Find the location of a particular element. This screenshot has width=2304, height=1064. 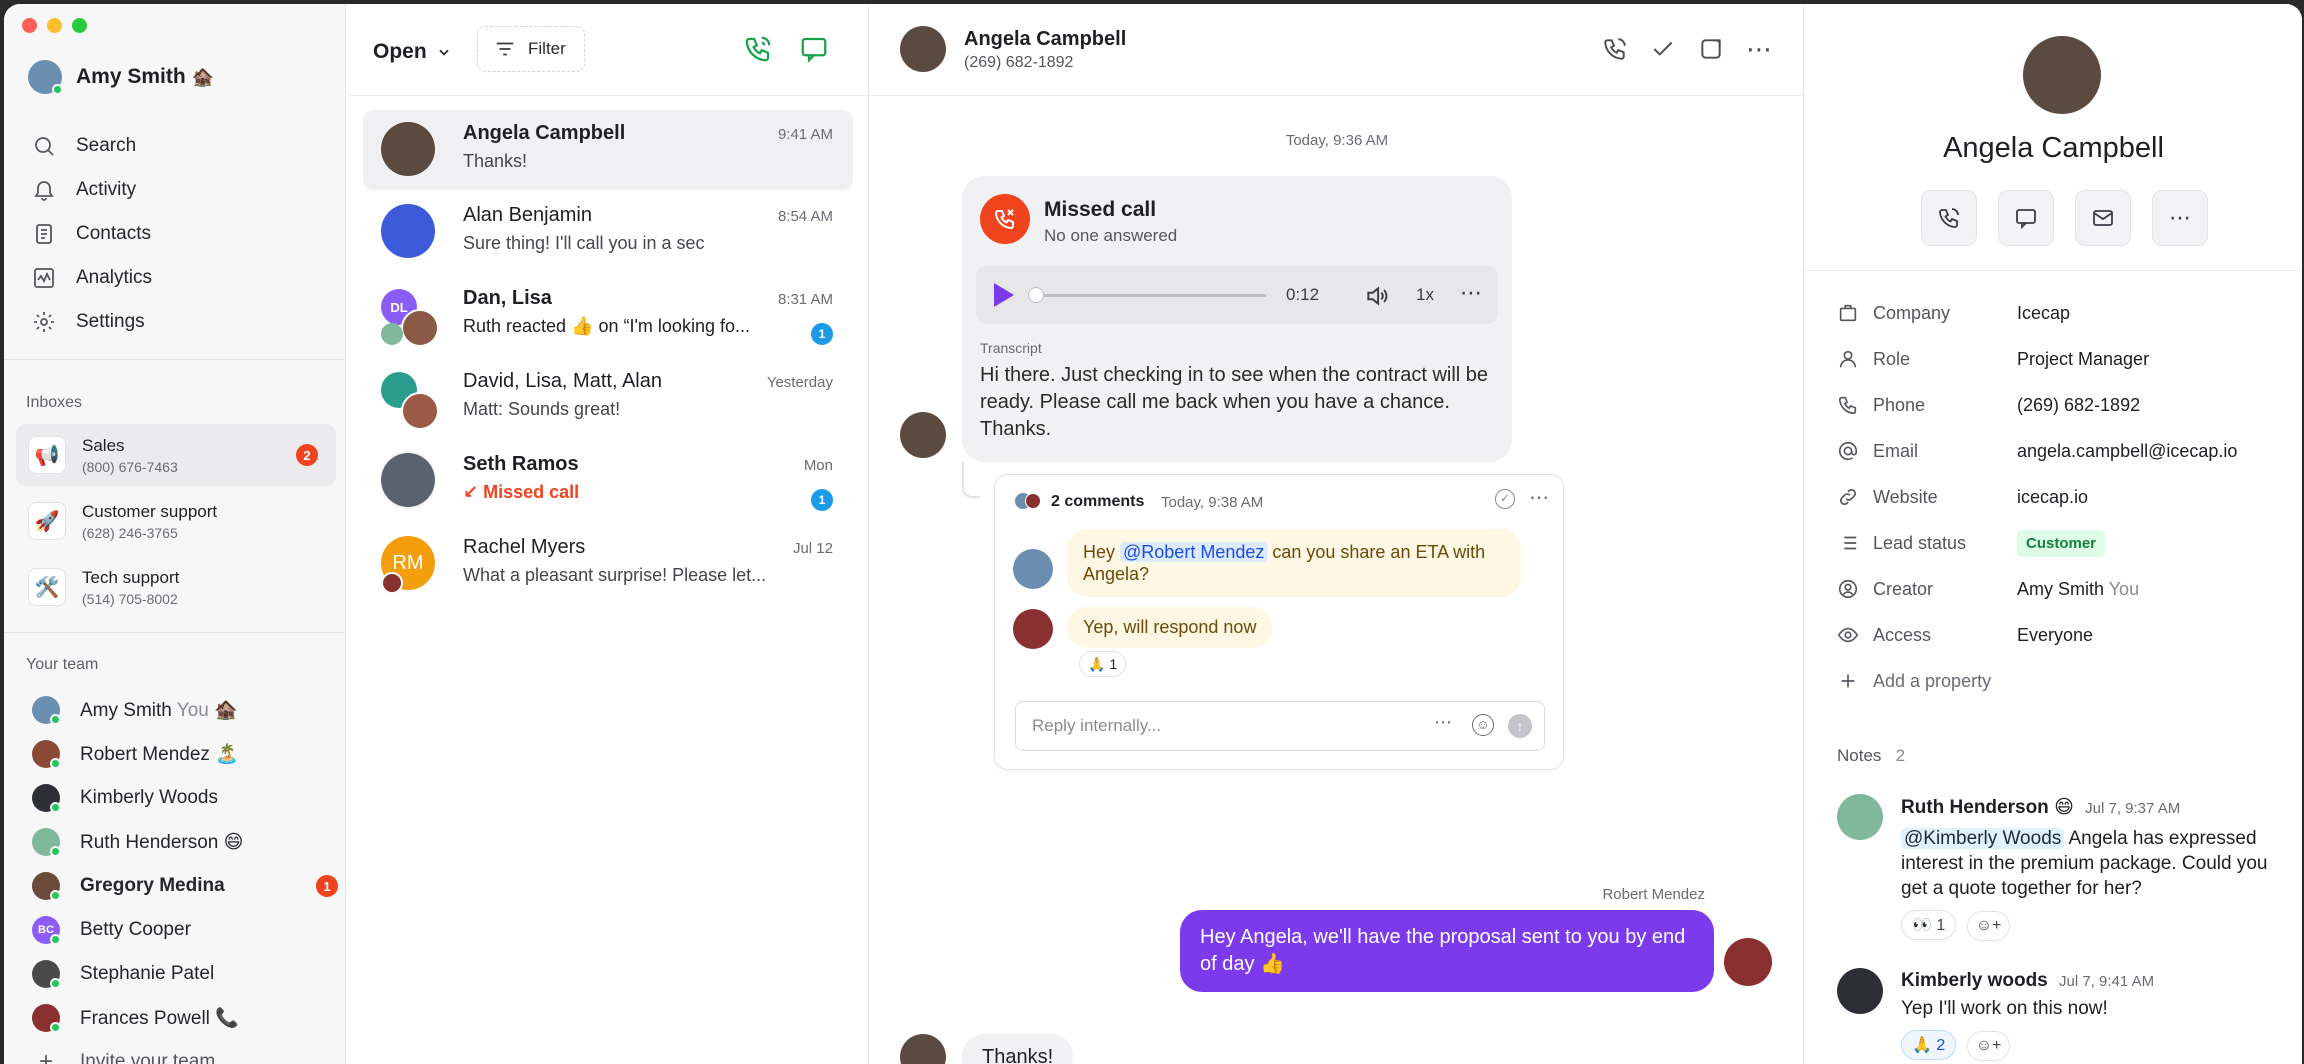

send-icon: ↑ is located at coordinates (1520, 726).